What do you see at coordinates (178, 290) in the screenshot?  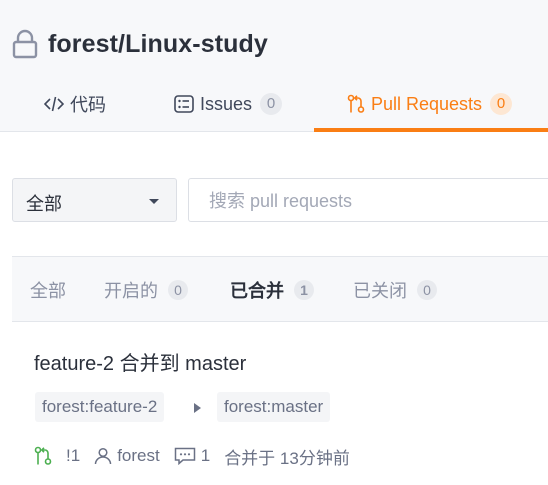 I see `filter-open-count: 0` at bounding box center [178, 290].